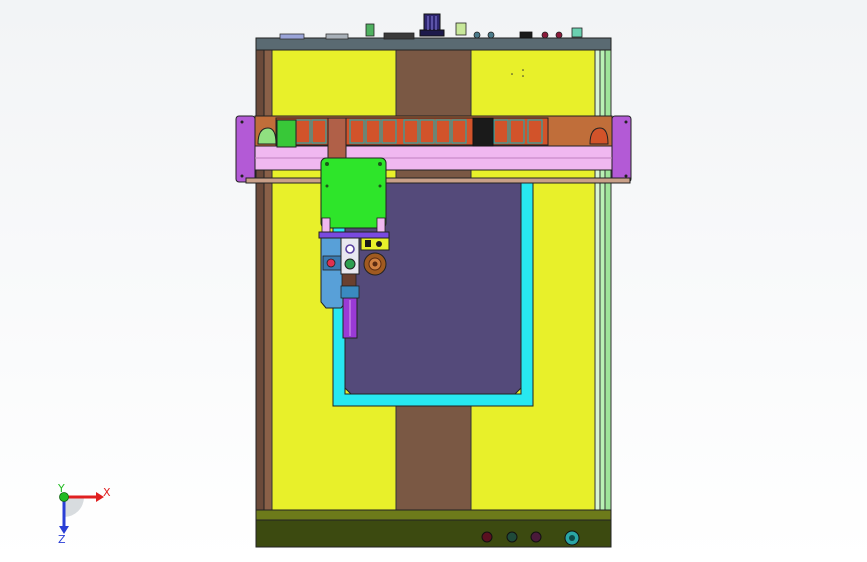 The image size is (867, 562). I want to click on chain-clamp-black, so click(483, 132).